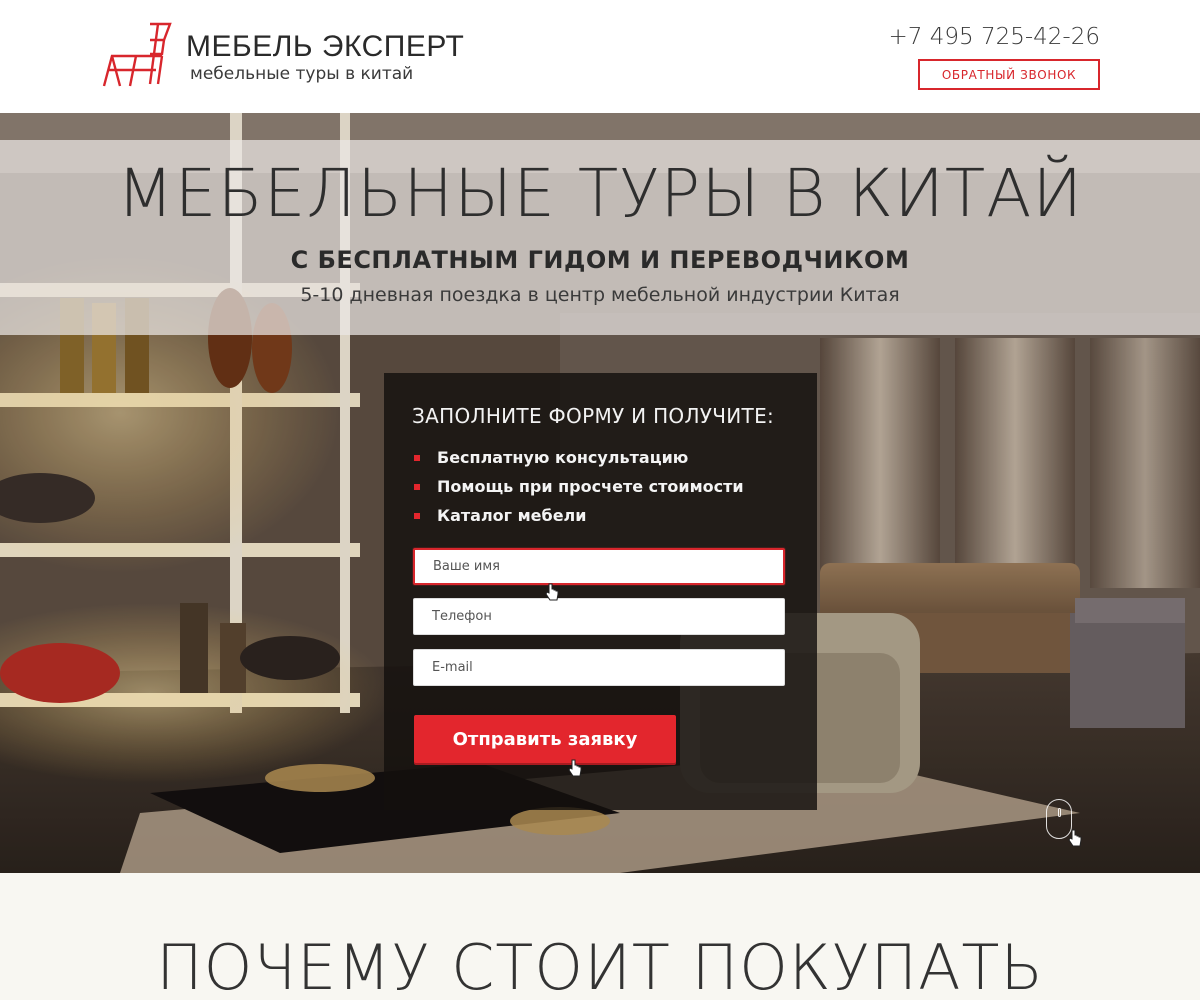 The width and height of the screenshot is (1200, 1000). What do you see at coordinates (600, 193) in the screenshot?
I see `hero-title: МЕБЕЛЬНЫЕ ТУРЫ В КИТАЙ` at bounding box center [600, 193].